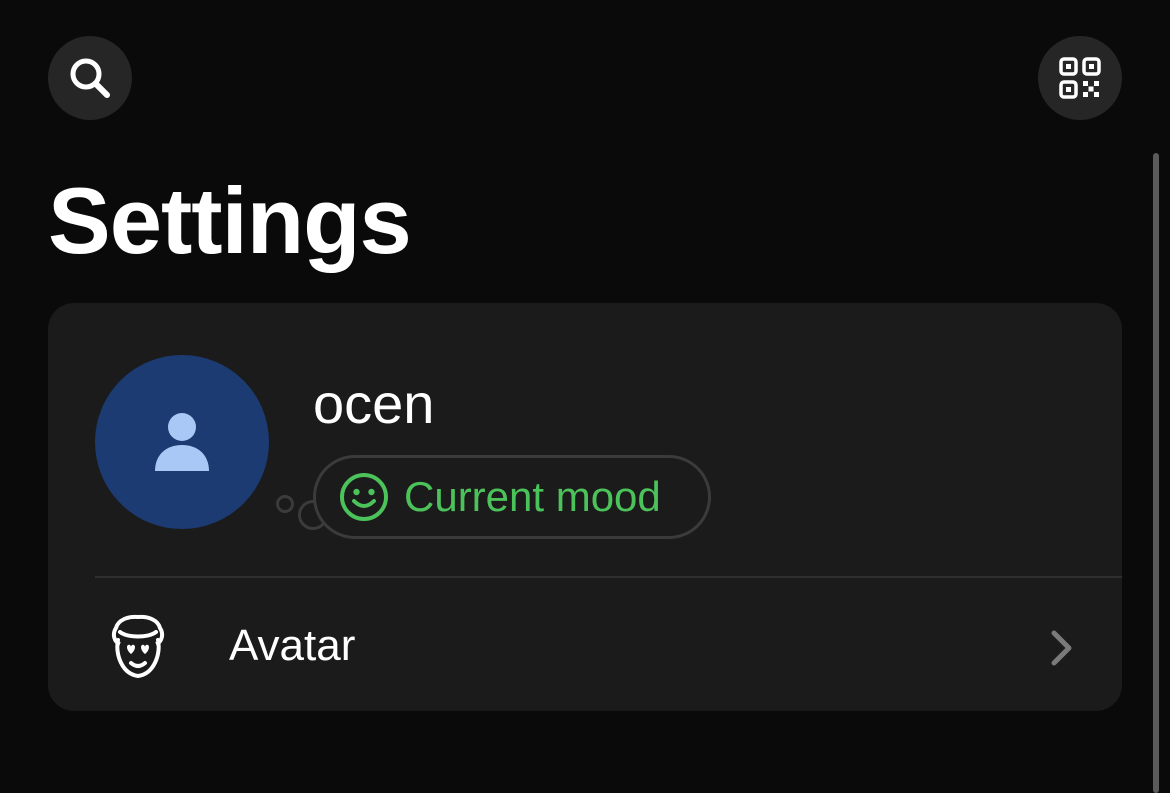 The width and height of the screenshot is (1170, 793). I want to click on search-icon, so click(90, 78).